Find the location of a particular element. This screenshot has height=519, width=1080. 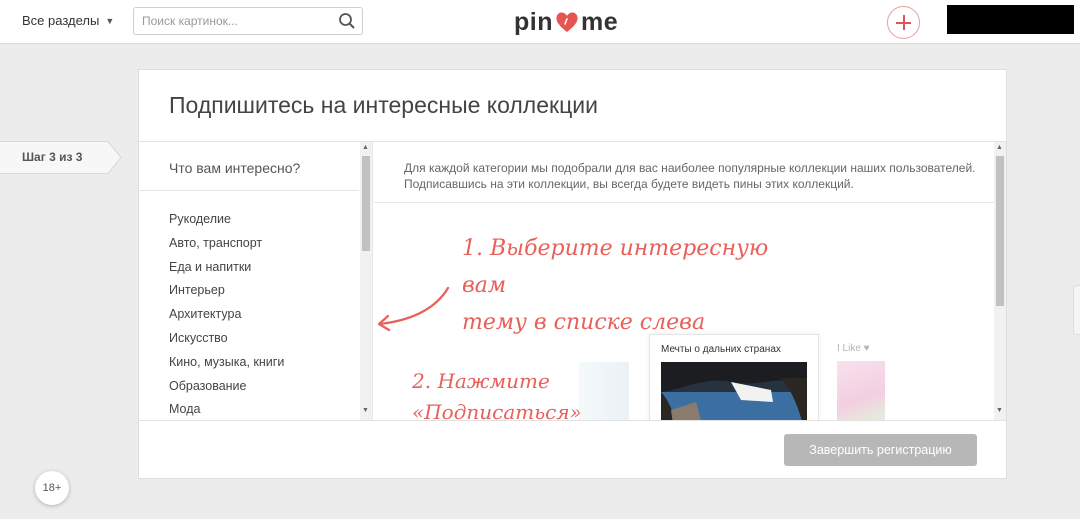

category-item: Авто, транспорт is located at coordinates (226, 248).